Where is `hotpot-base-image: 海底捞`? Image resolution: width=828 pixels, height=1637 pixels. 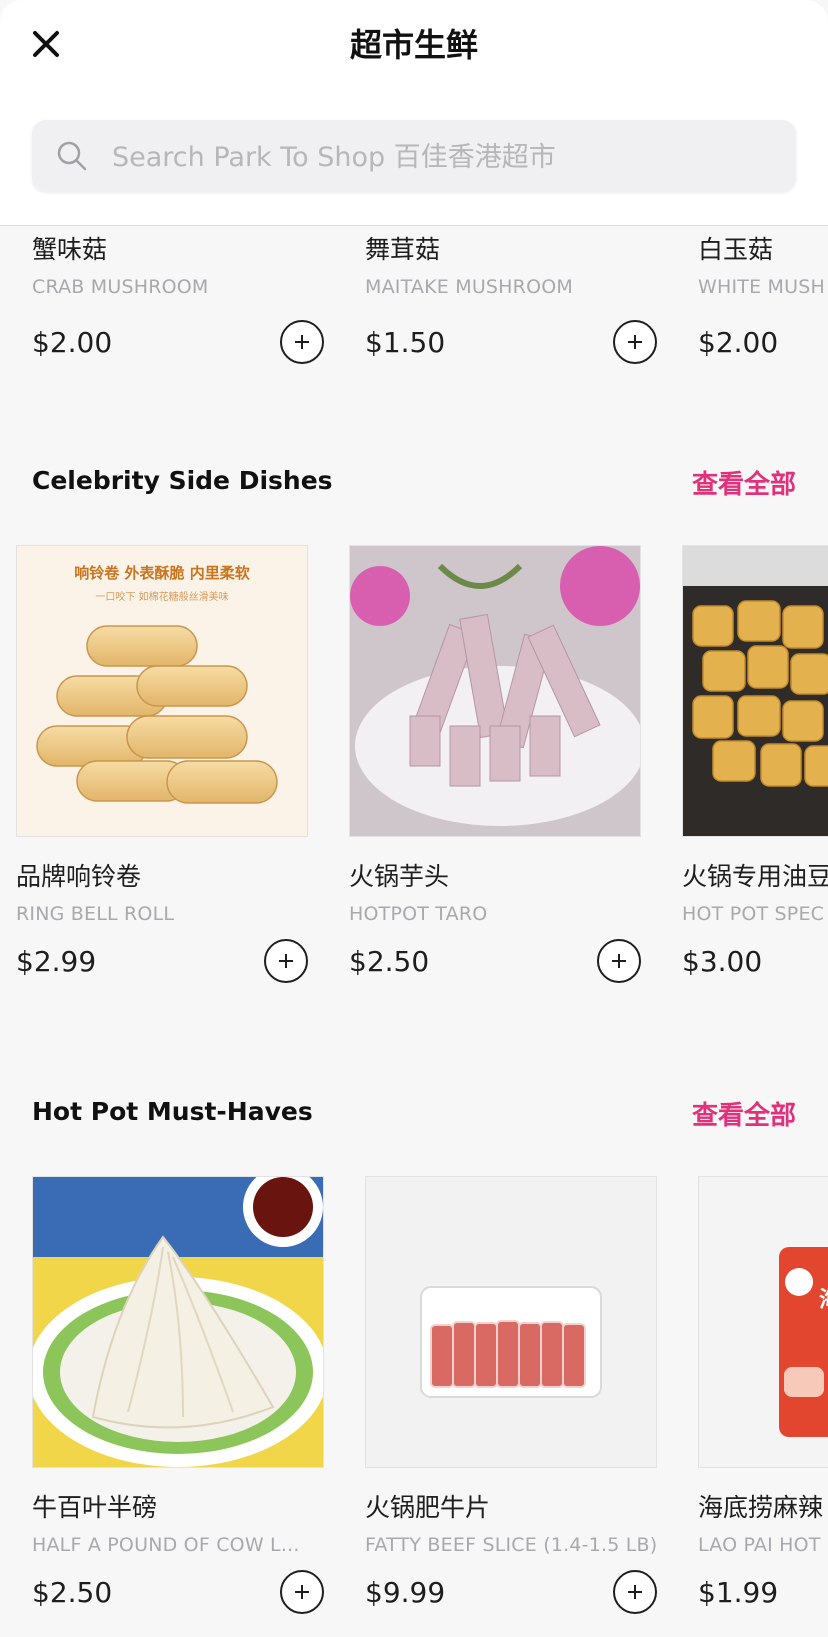
hotpot-base-image: 海底捞 is located at coordinates (763, 1322).